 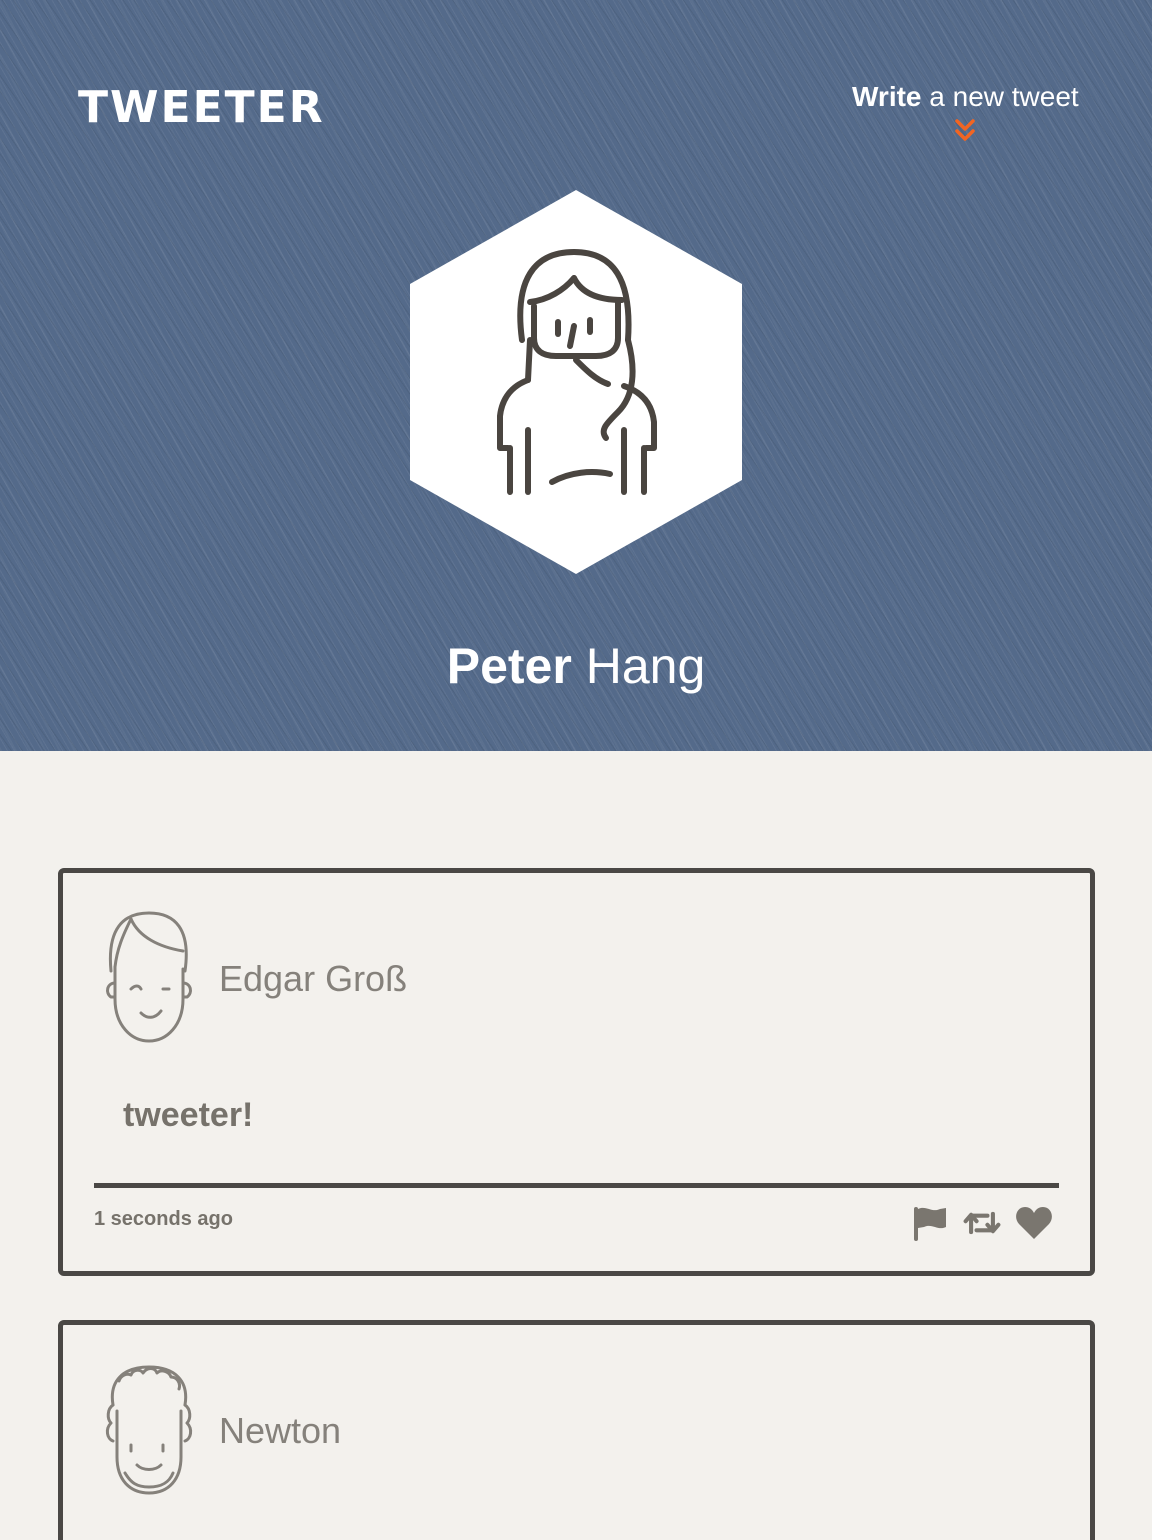 What do you see at coordinates (1034, 1223) in the screenshot?
I see `heart-icon` at bounding box center [1034, 1223].